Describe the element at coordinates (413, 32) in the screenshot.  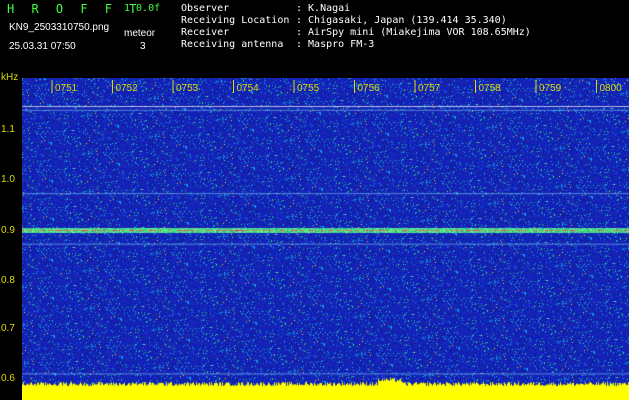
I see `field-value-receiver: : AirSpy mini (Miakejima VOR 108.65MHz)` at that location.